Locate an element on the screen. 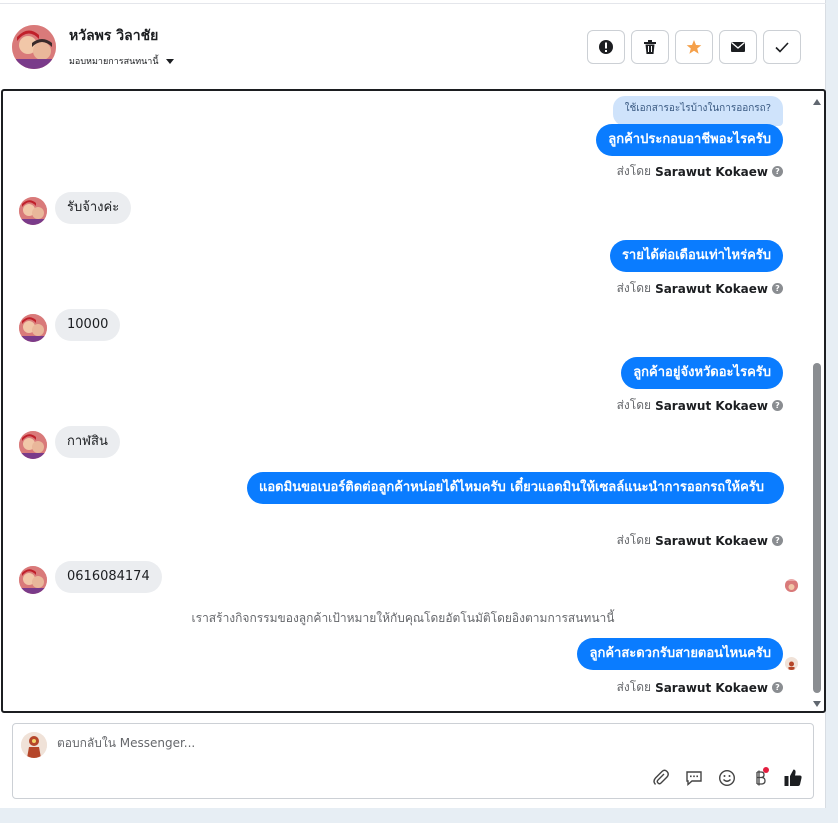 The height and width of the screenshot is (823, 838). composer-toolbar is located at coordinates (726, 777).